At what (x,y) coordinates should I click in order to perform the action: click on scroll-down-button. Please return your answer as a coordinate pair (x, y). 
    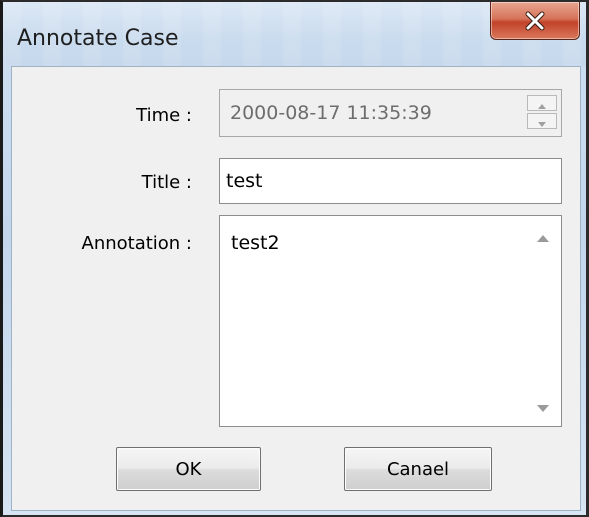
    Looking at the image, I should click on (543, 406).